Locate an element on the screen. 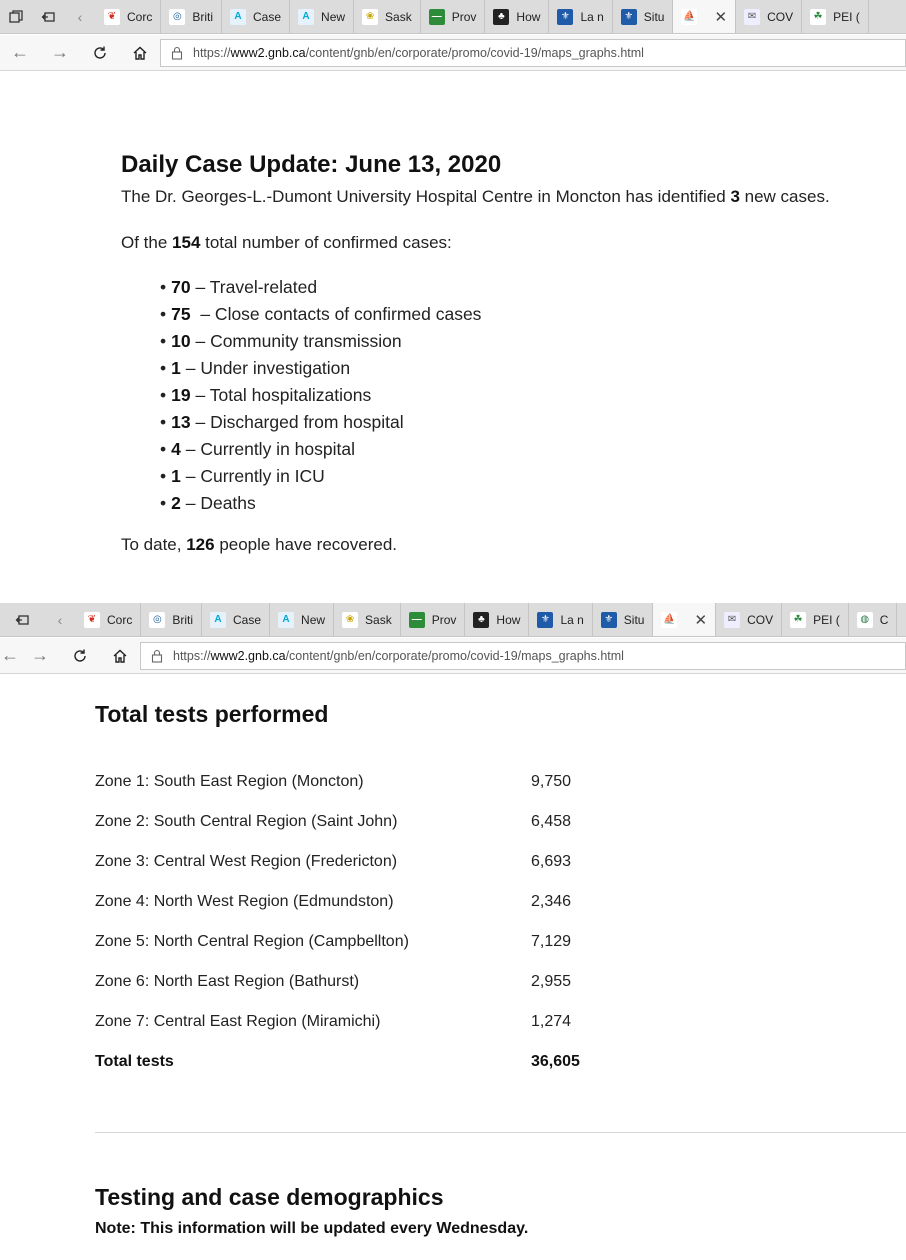 This screenshot has height=1260, width=906. pei-logo-icon: ☘ is located at coordinates (798, 619).